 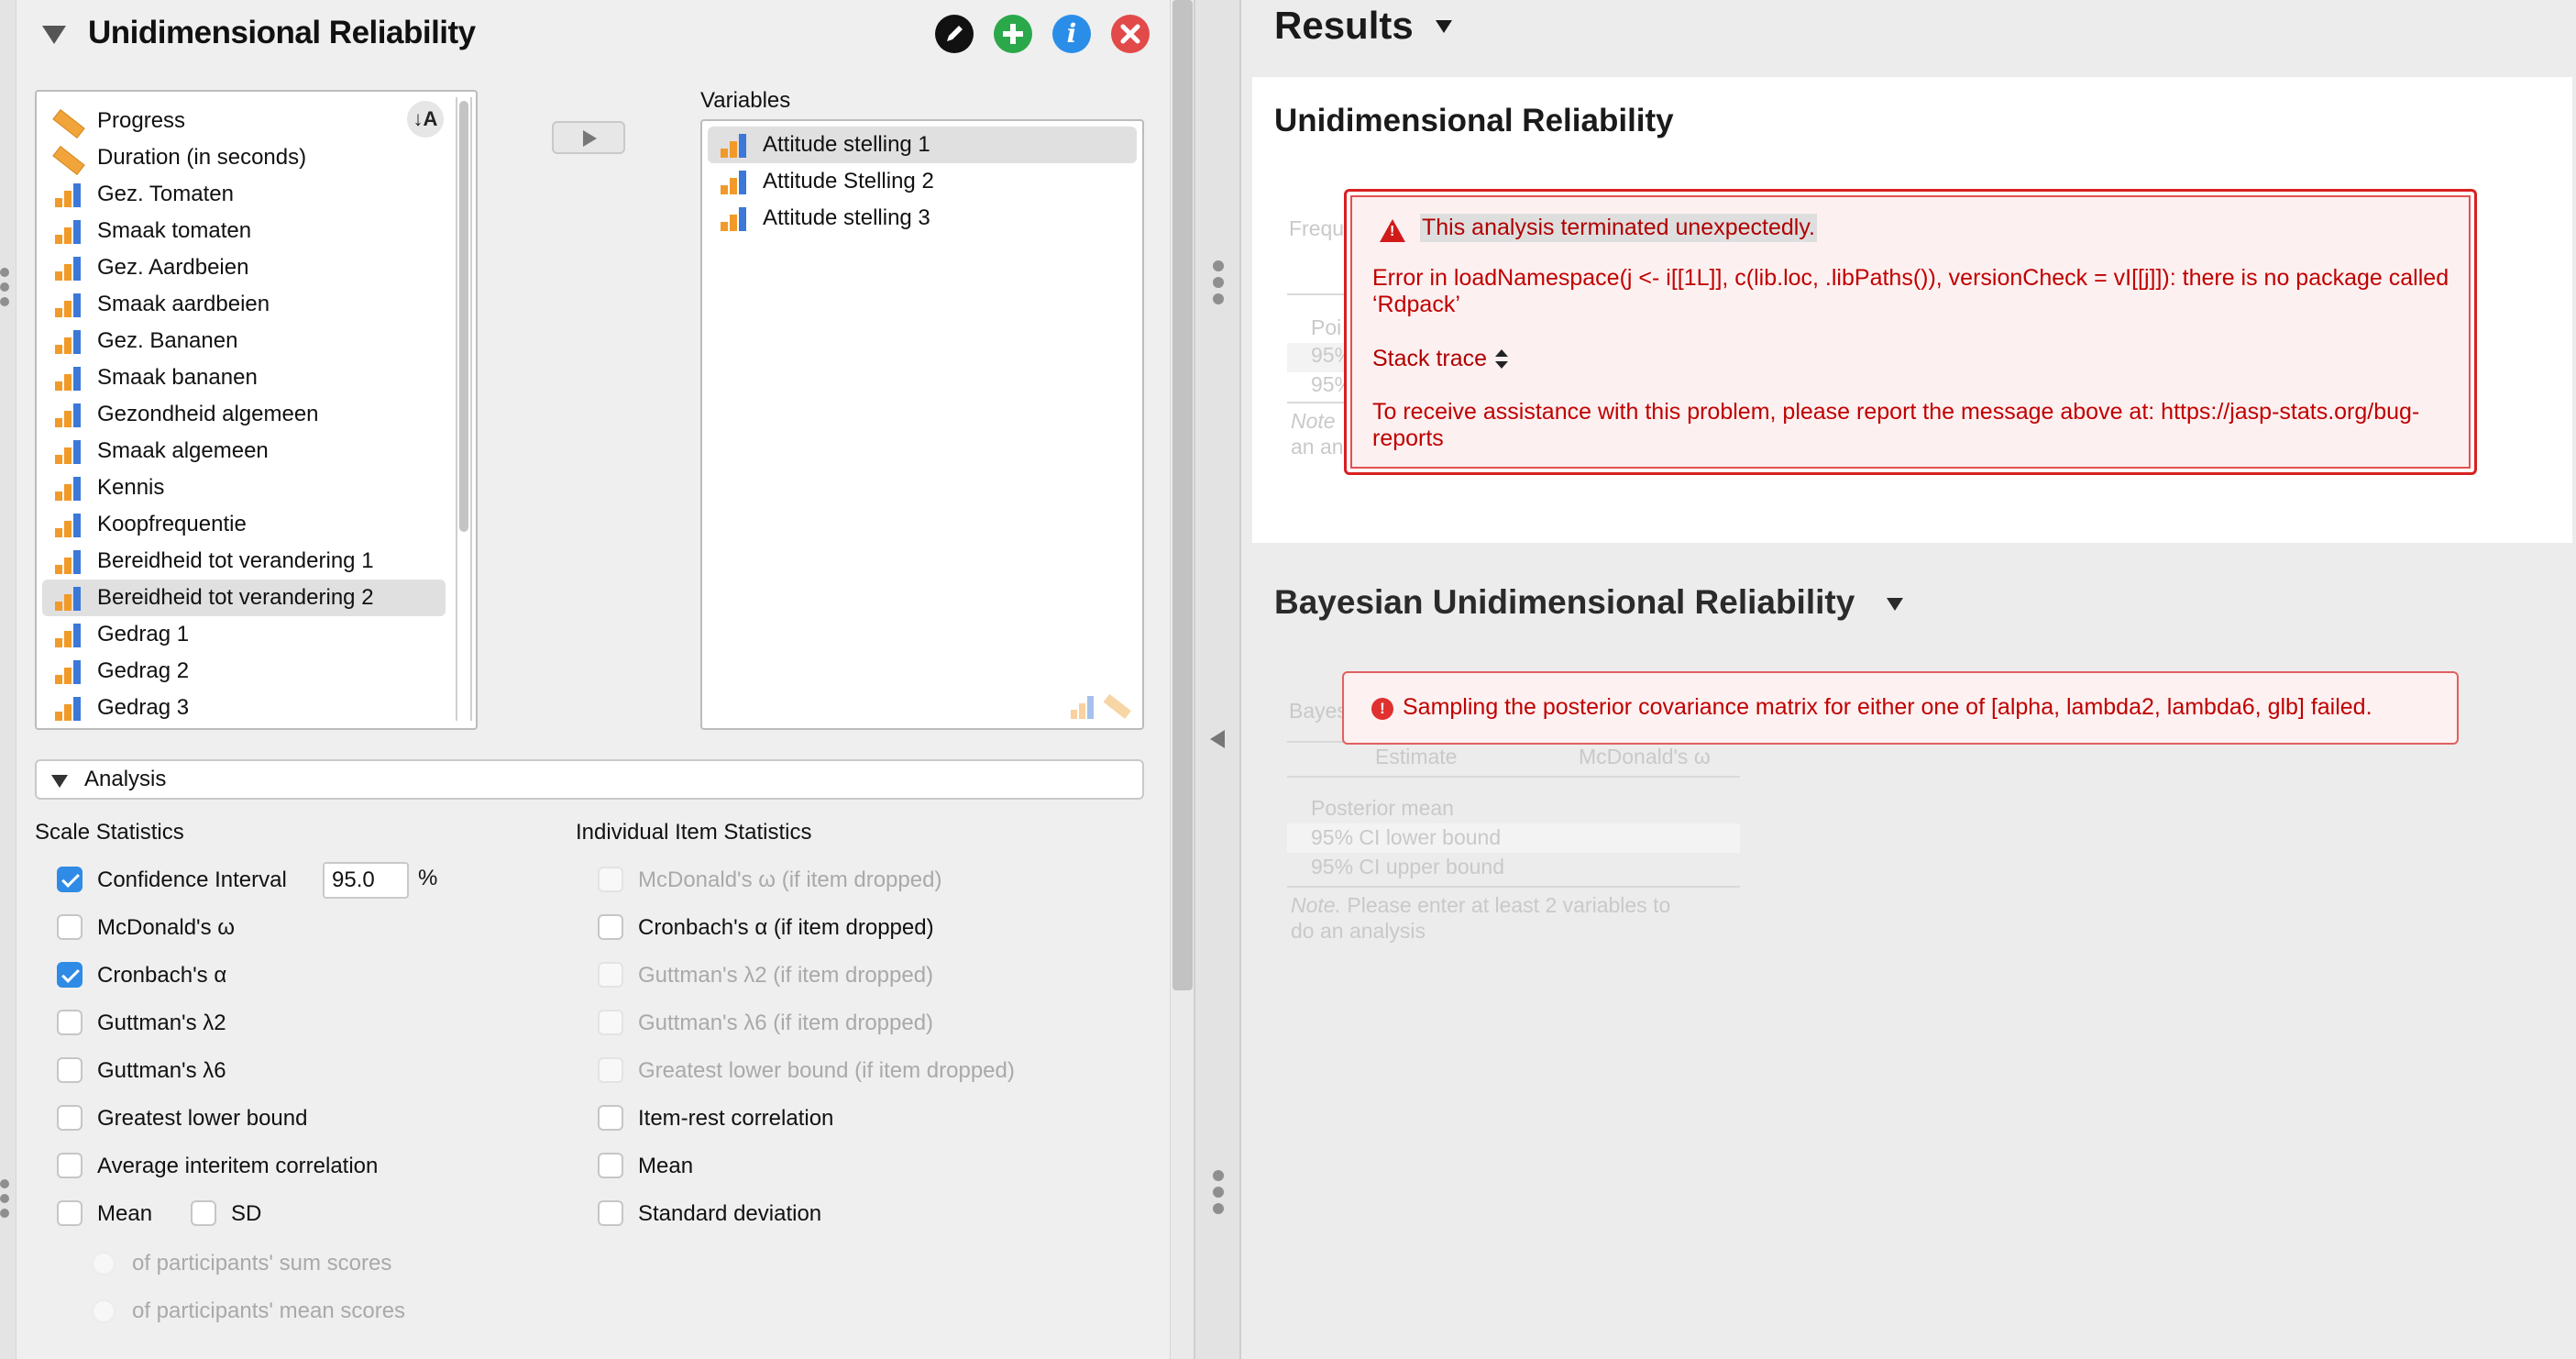 What do you see at coordinates (1430, 359) in the screenshot?
I see `stack-trace-toggle: Stack trace` at bounding box center [1430, 359].